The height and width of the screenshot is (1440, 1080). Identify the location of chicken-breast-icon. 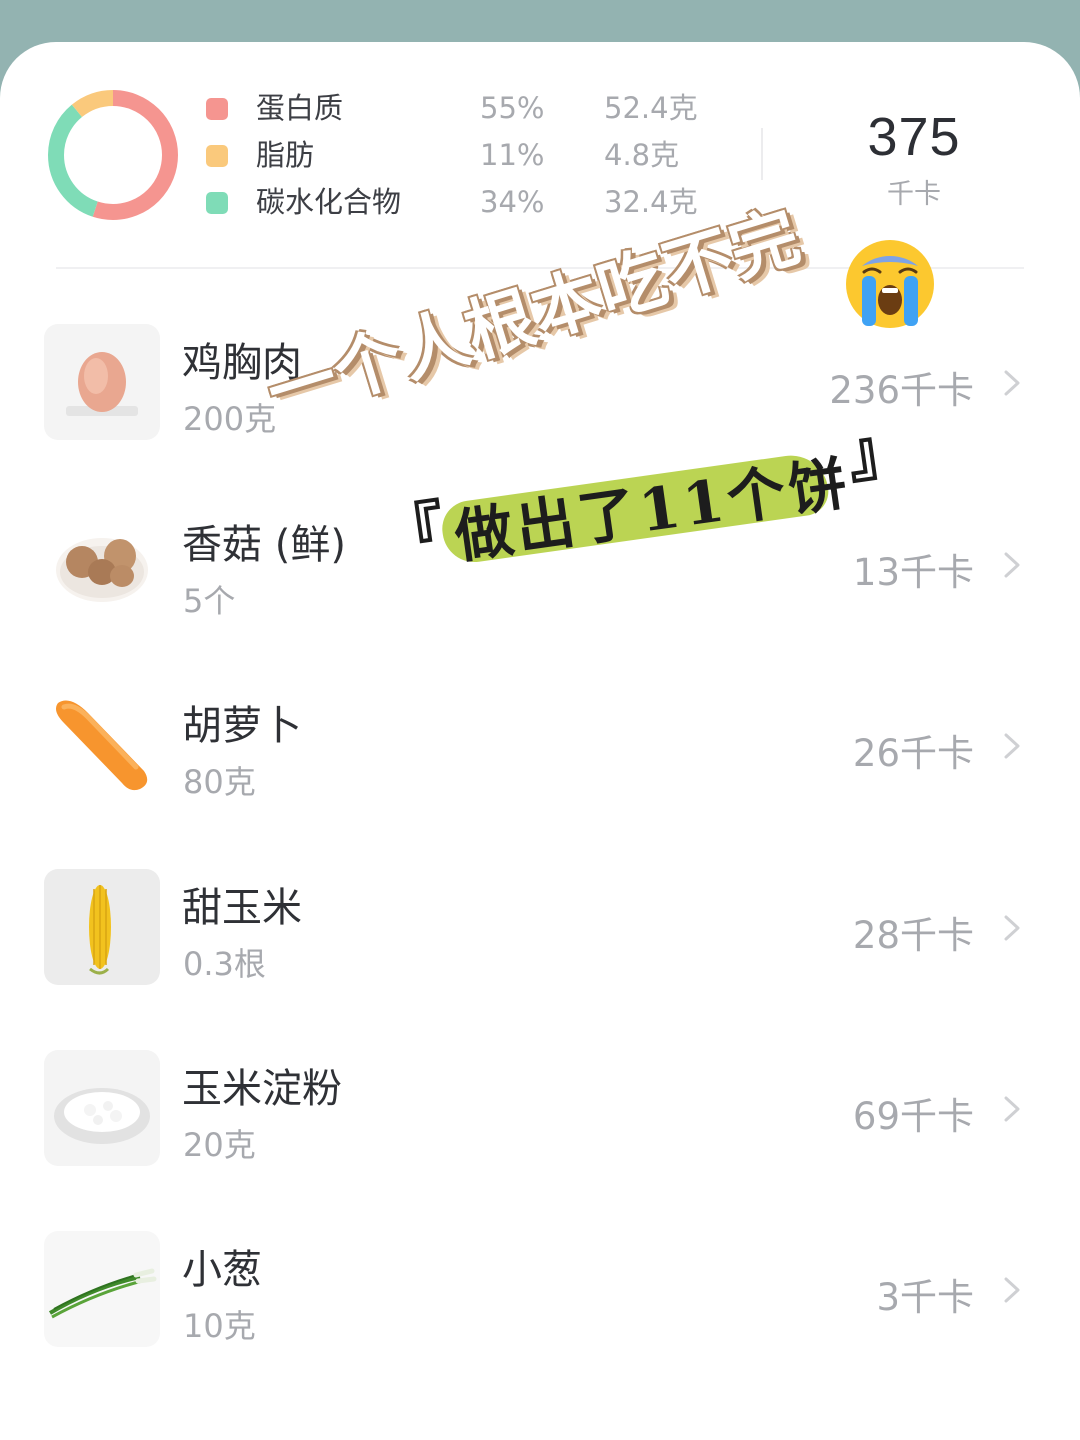
(102, 382).